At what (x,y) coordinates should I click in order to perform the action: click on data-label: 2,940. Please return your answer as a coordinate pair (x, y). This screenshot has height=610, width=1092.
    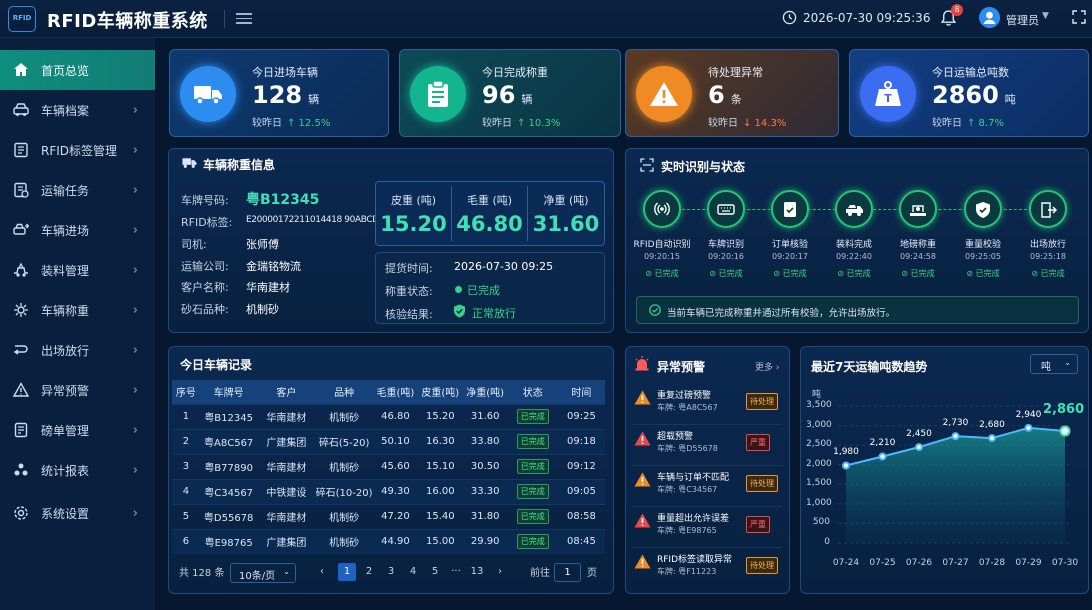
    Looking at the image, I should click on (1028, 414).